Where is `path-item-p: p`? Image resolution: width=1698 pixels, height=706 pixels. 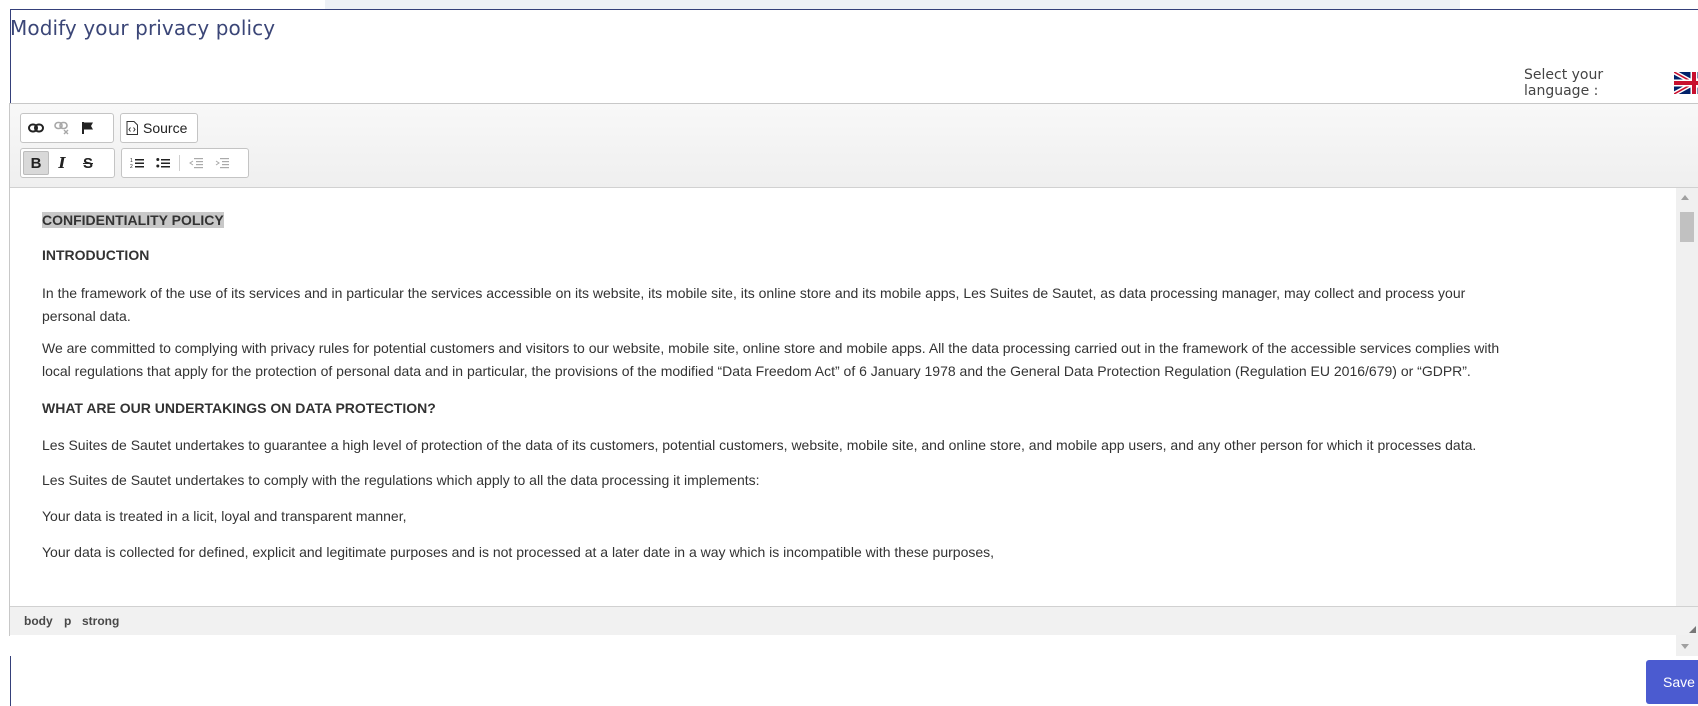 path-item-p: p is located at coordinates (67, 621).